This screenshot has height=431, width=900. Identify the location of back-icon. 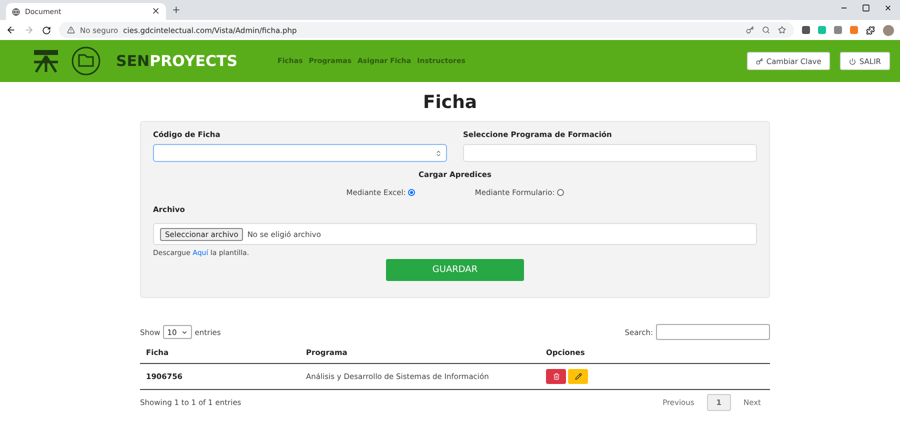
(11, 30).